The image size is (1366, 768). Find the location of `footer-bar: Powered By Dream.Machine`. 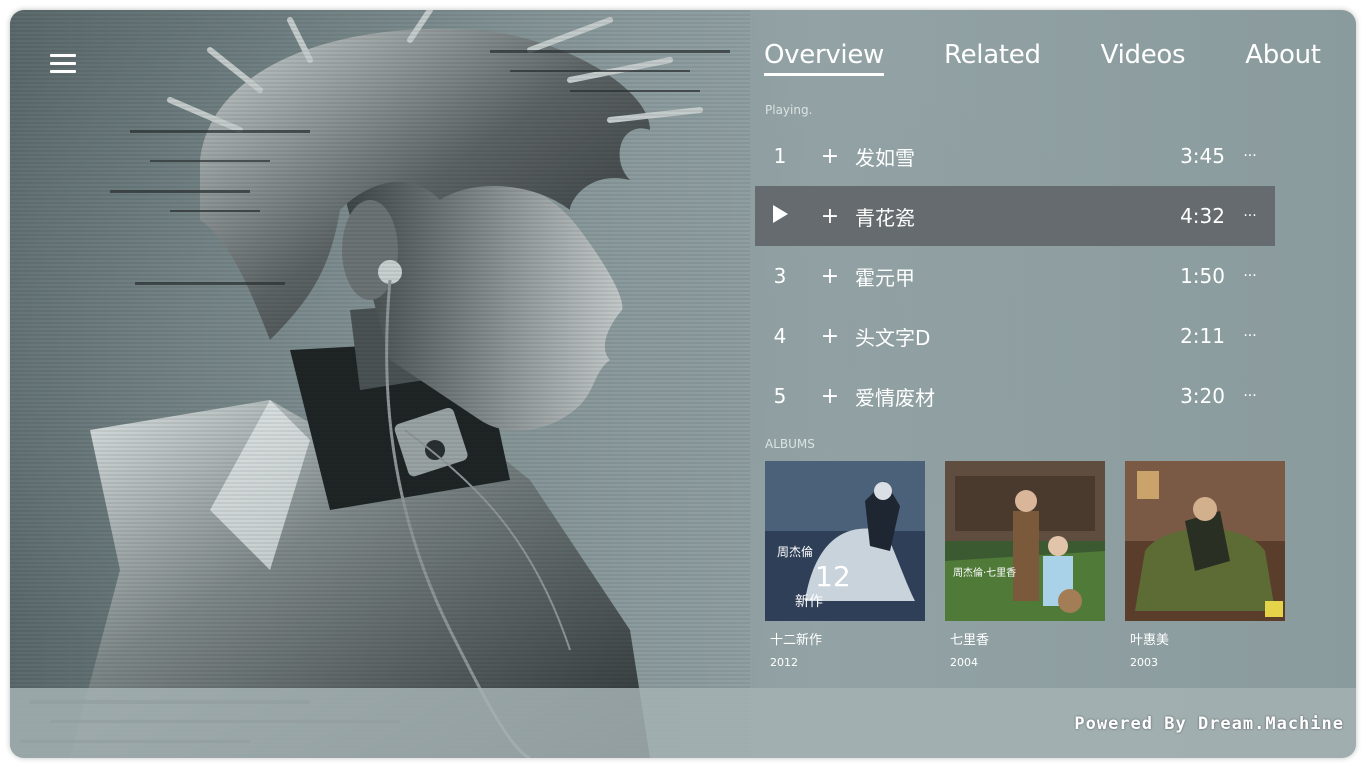

footer-bar: Powered By Dream.Machine is located at coordinates (683, 723).